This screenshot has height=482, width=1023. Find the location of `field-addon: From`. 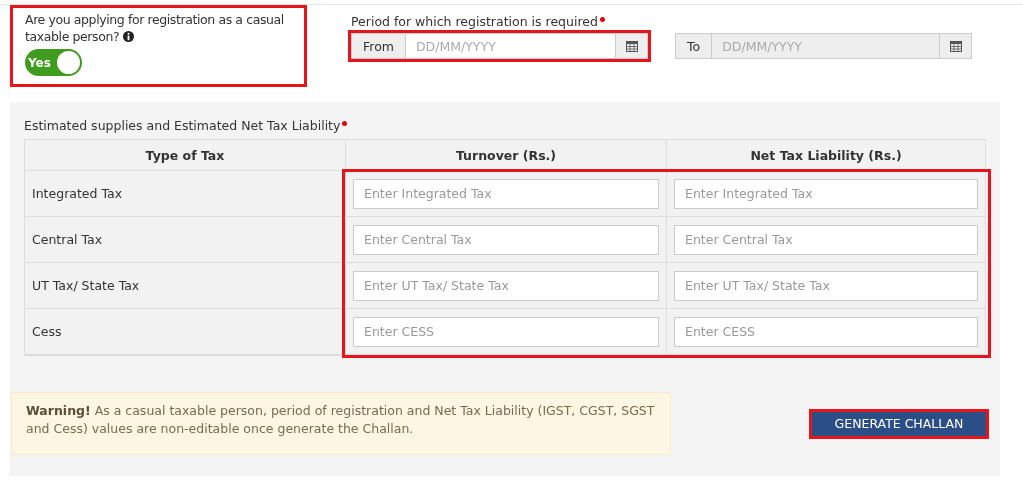

field-addon: From is located at coordinates (379, 46).